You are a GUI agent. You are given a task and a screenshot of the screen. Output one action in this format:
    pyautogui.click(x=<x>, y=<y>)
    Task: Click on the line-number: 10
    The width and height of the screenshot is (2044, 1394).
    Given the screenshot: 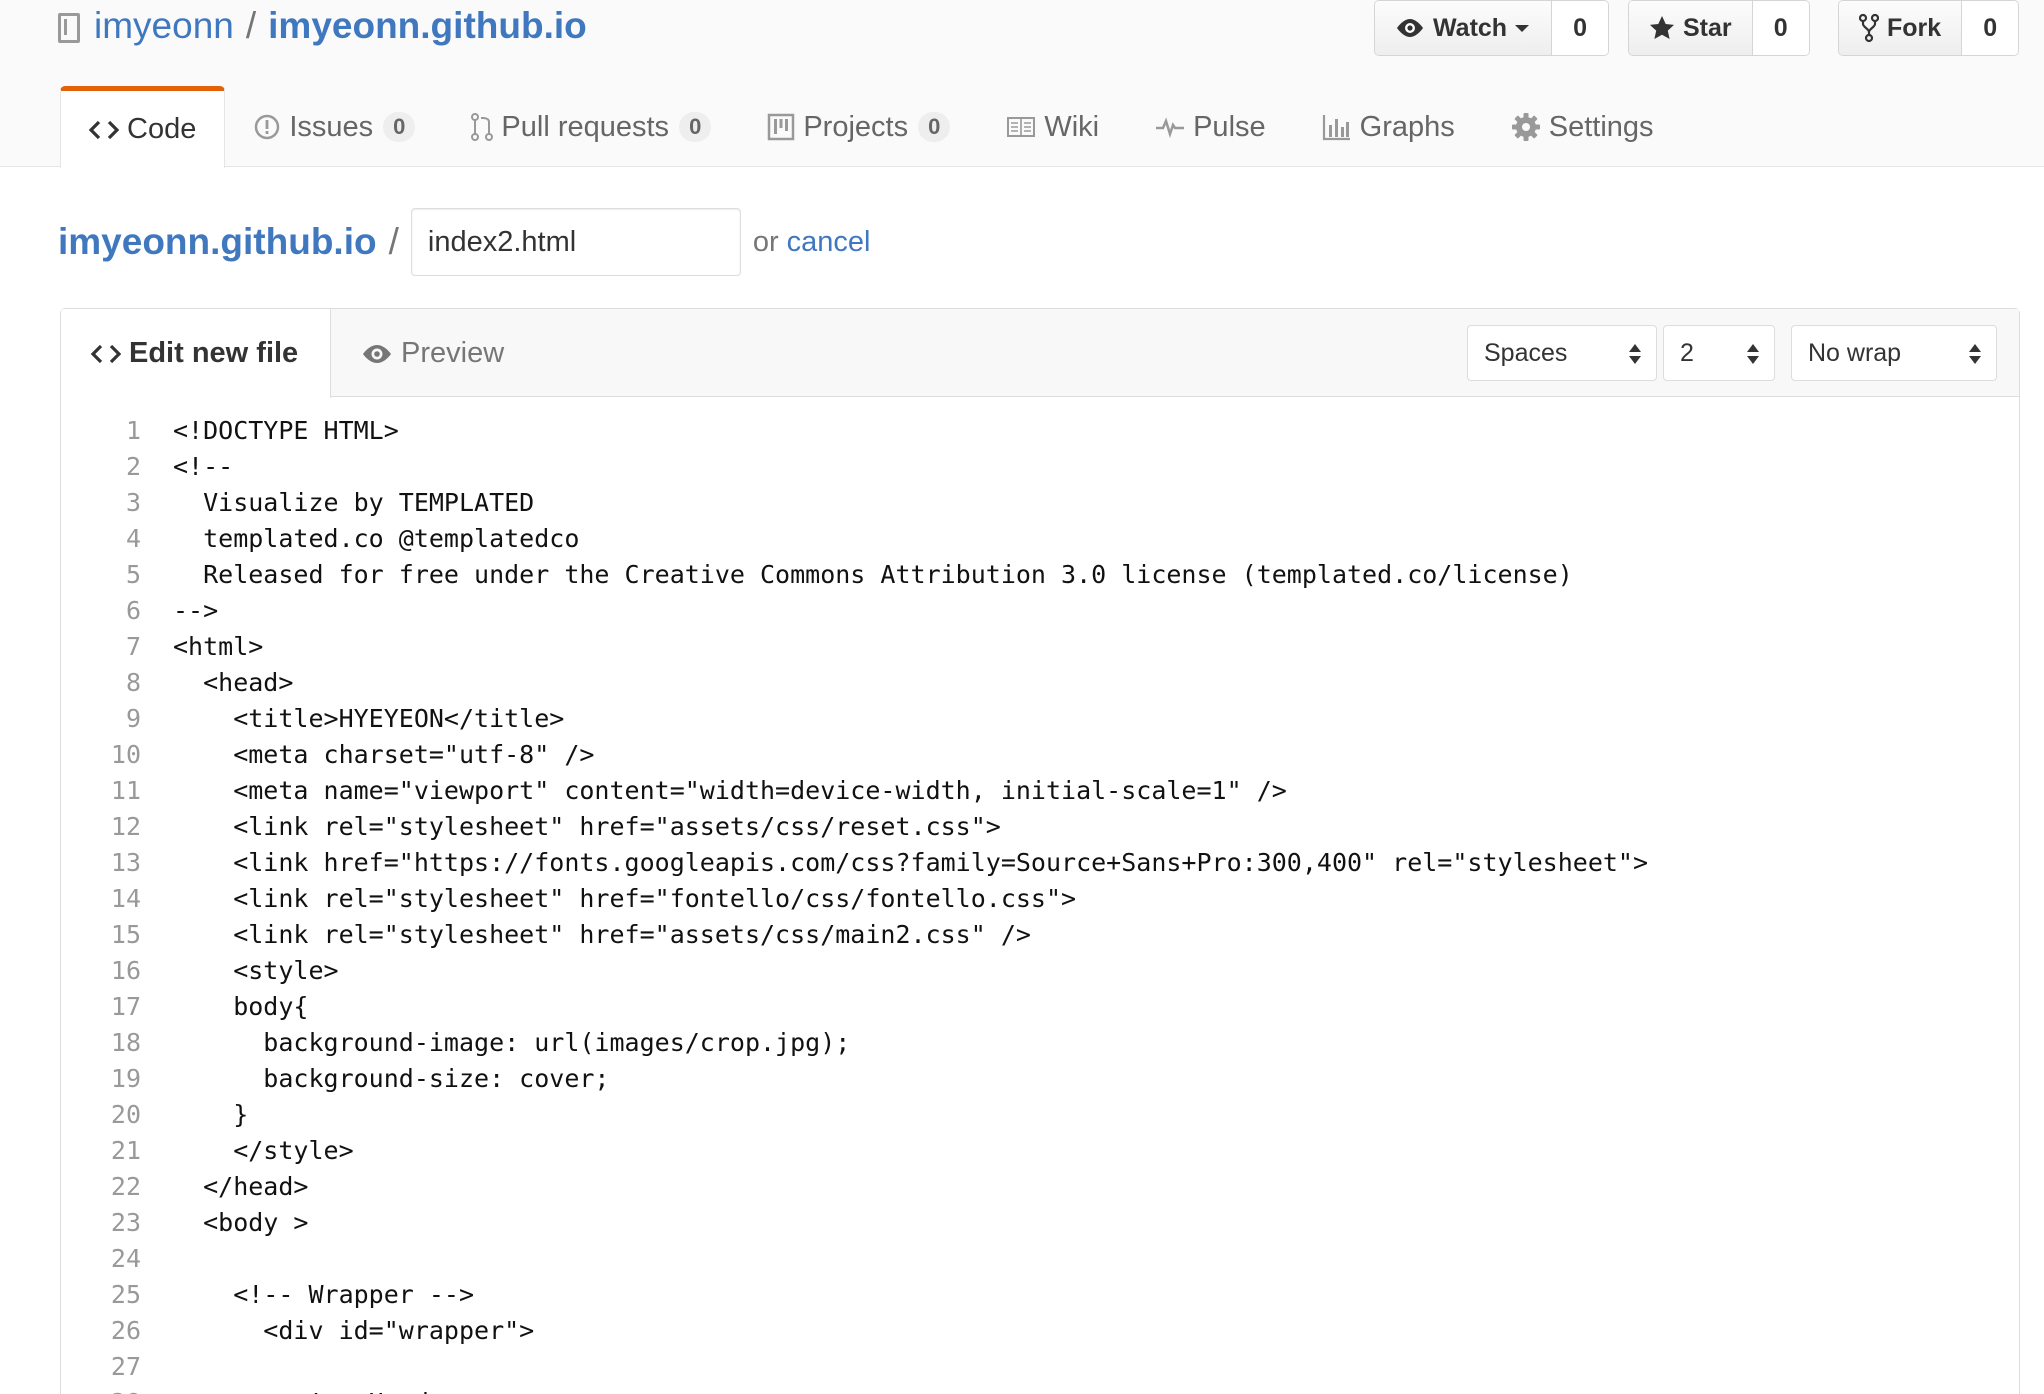 What is the action you would take?
    pyautogui.click(x=125, y=754)
    